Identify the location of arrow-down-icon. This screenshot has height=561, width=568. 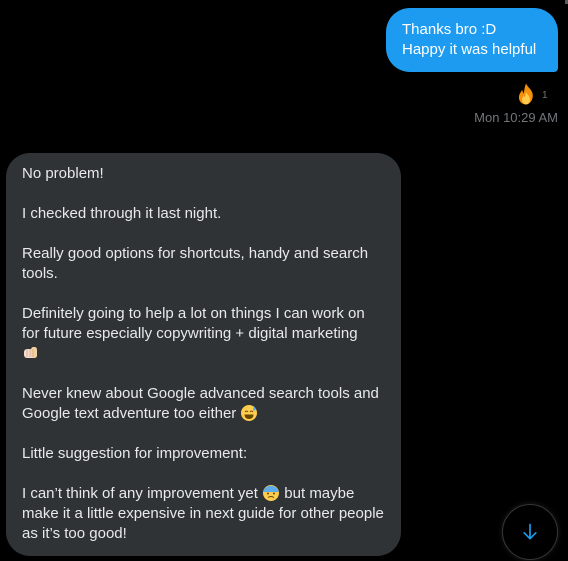
(530, 531).